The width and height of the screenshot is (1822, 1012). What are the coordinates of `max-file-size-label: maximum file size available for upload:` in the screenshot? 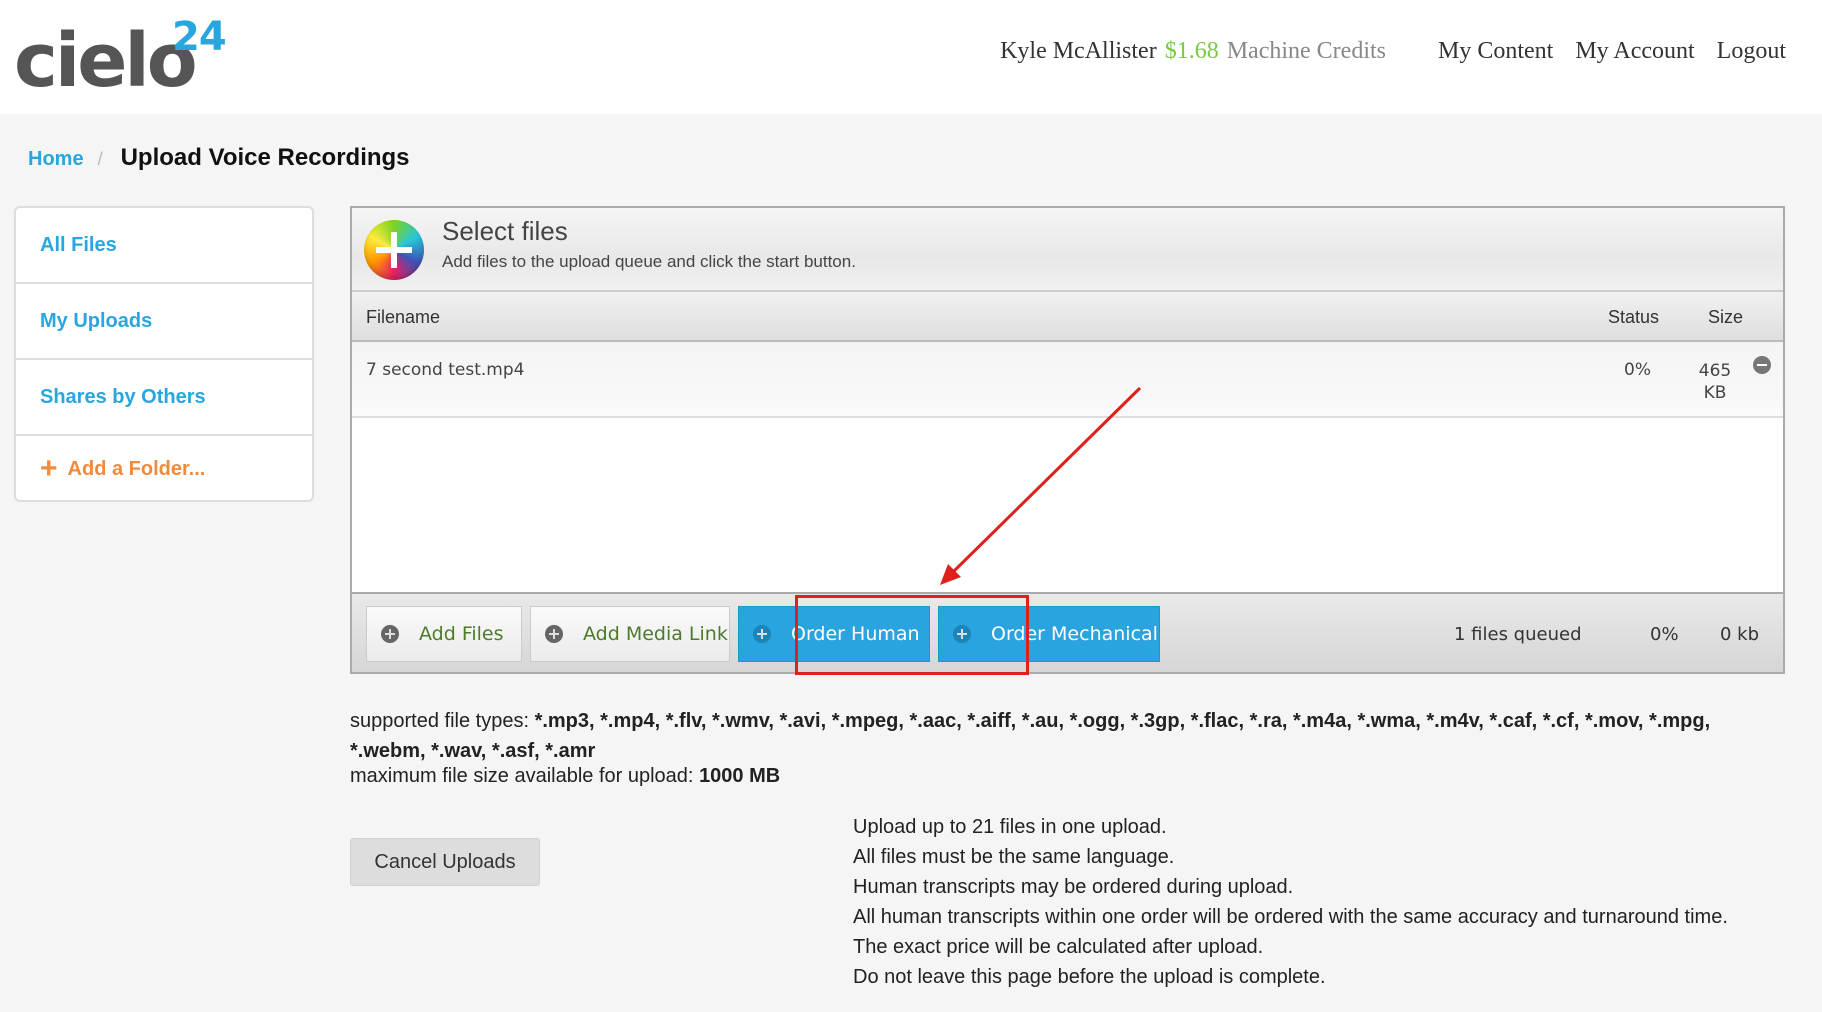 It's located at (522, 776).